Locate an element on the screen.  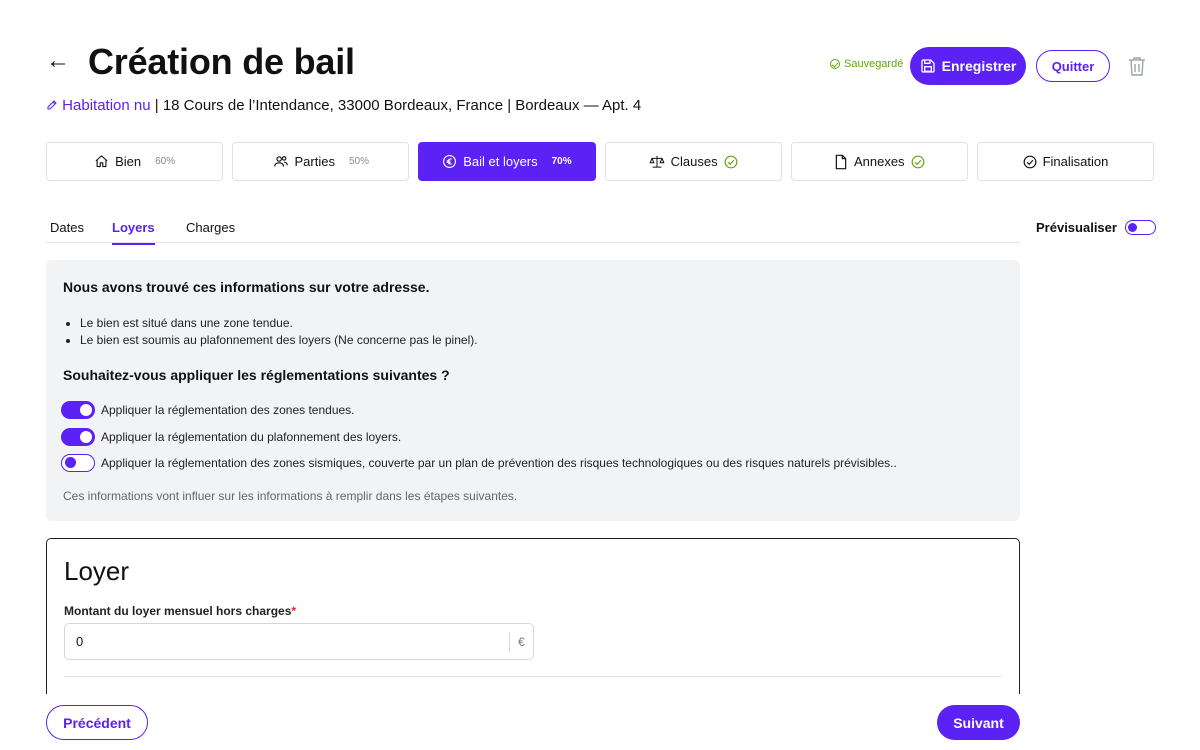
tab-charges: Charges is located at coordinates (210, 231).